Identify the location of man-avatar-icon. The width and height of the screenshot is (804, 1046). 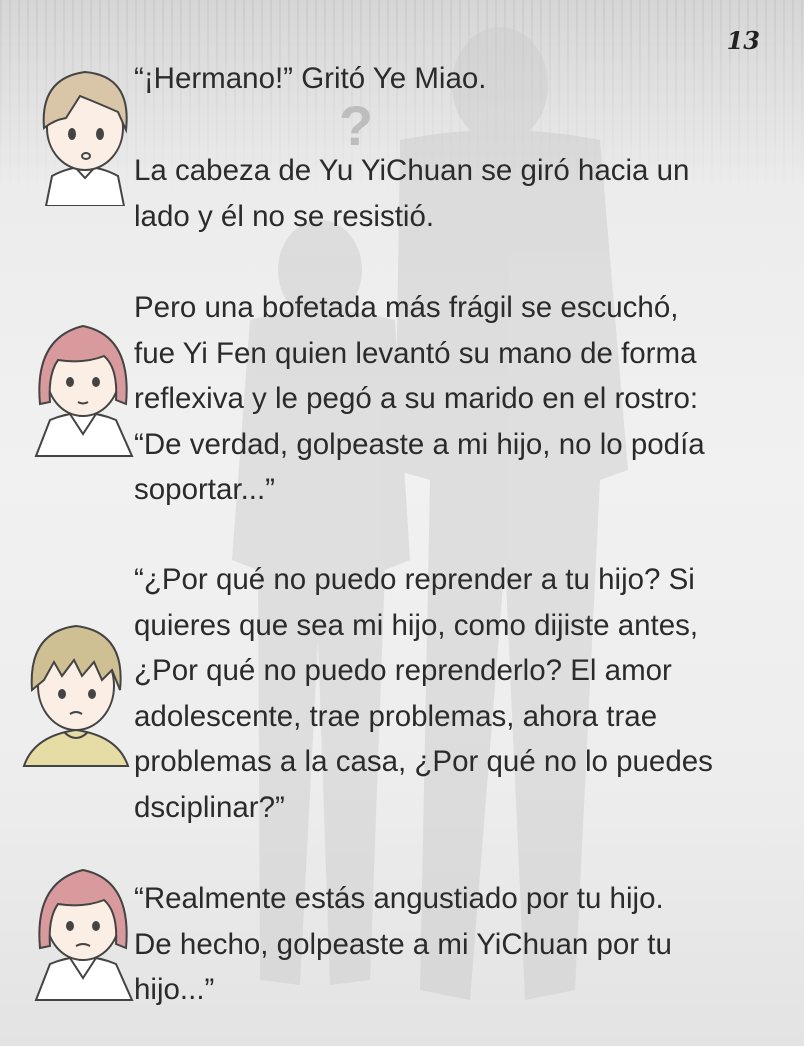
(76, 695).